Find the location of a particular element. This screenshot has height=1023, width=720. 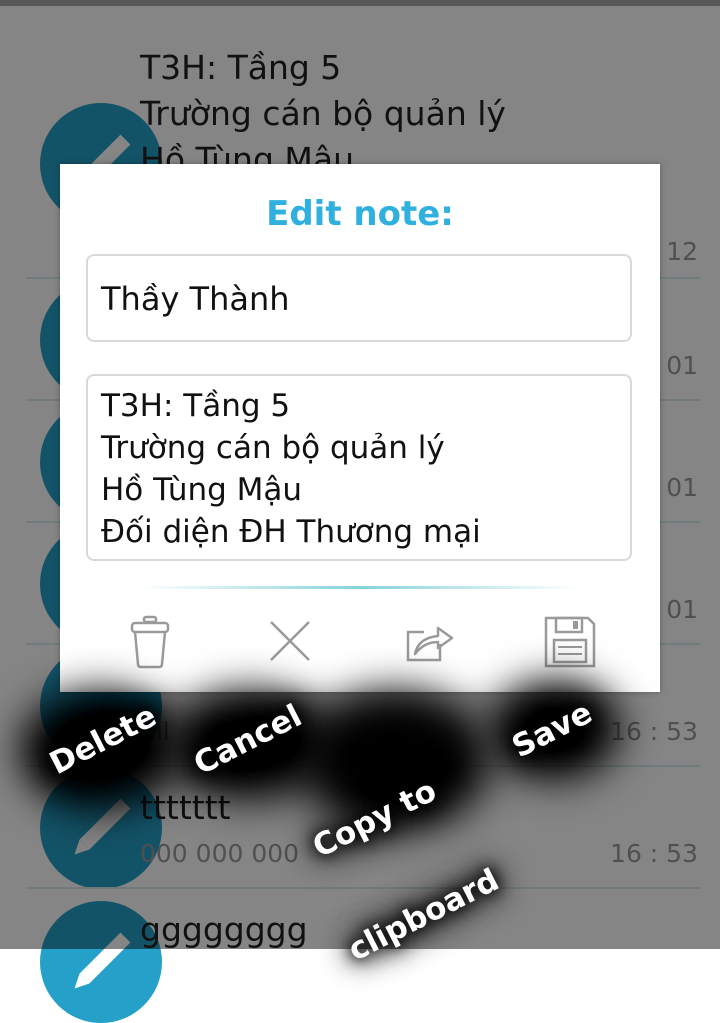

copy-to-clipboard-button is located at coordinates (430, 642).